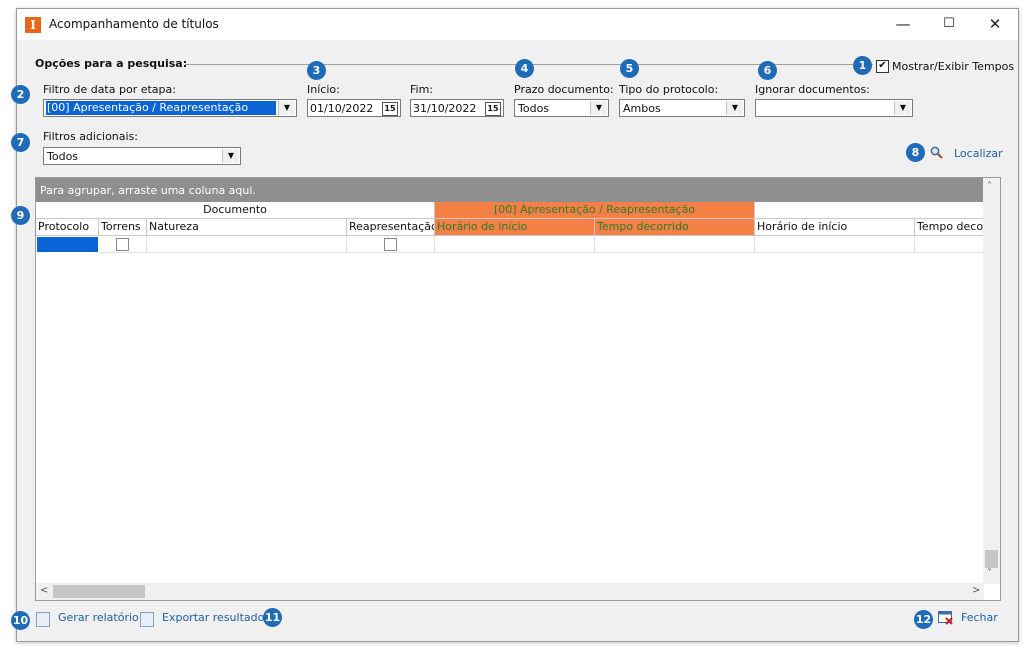 This screenshot has width=1031, height=653. Describe the element at coordinates (978, 153) in the screenshot. I see `search-link: Localizar` at that location.